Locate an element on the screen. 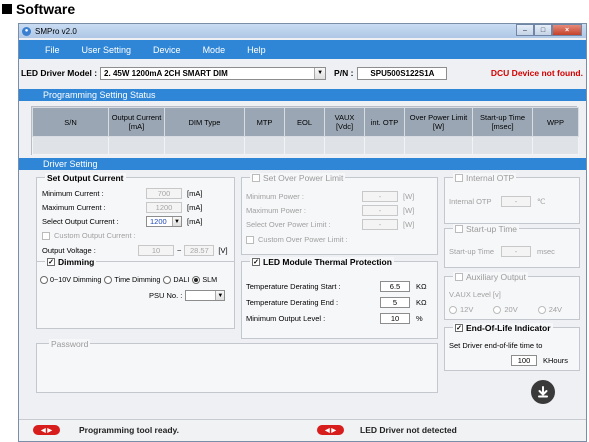 The height and width of the screenshot is (442, 589). aux-20v-label: 20V is located at coordinates (511, 309).